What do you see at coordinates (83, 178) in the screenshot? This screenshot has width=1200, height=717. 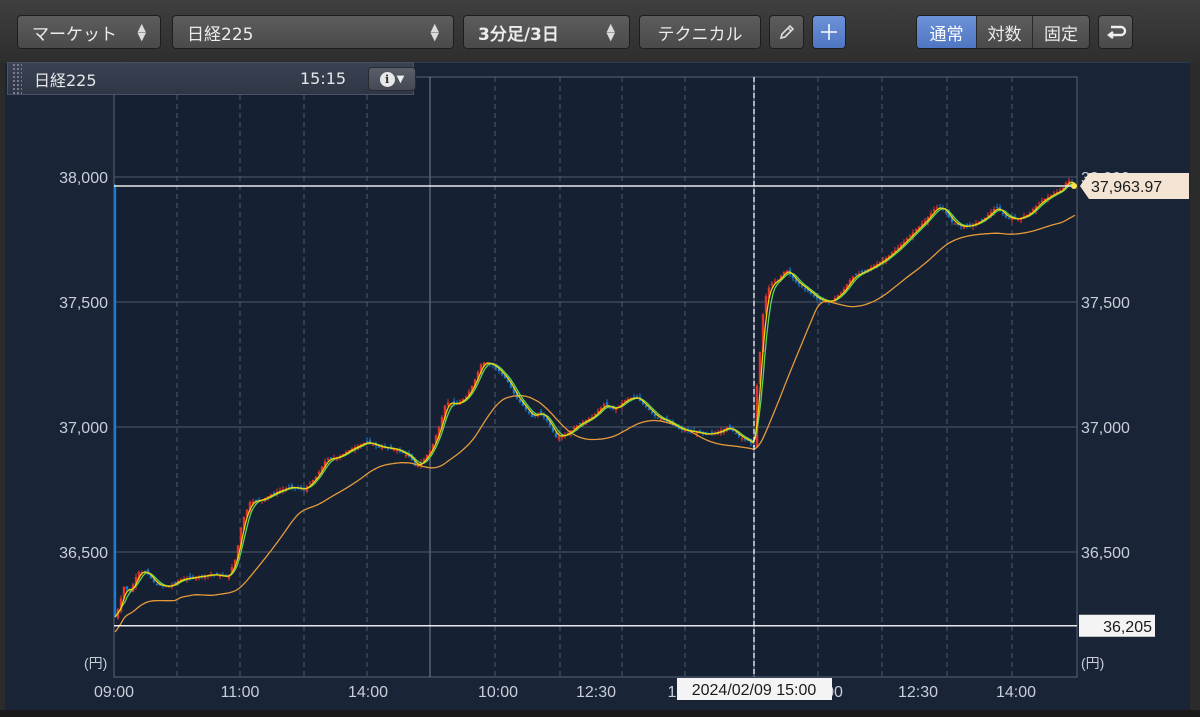 I see `y-tick-label-left: 38,000` at bounding box center [83, 178].